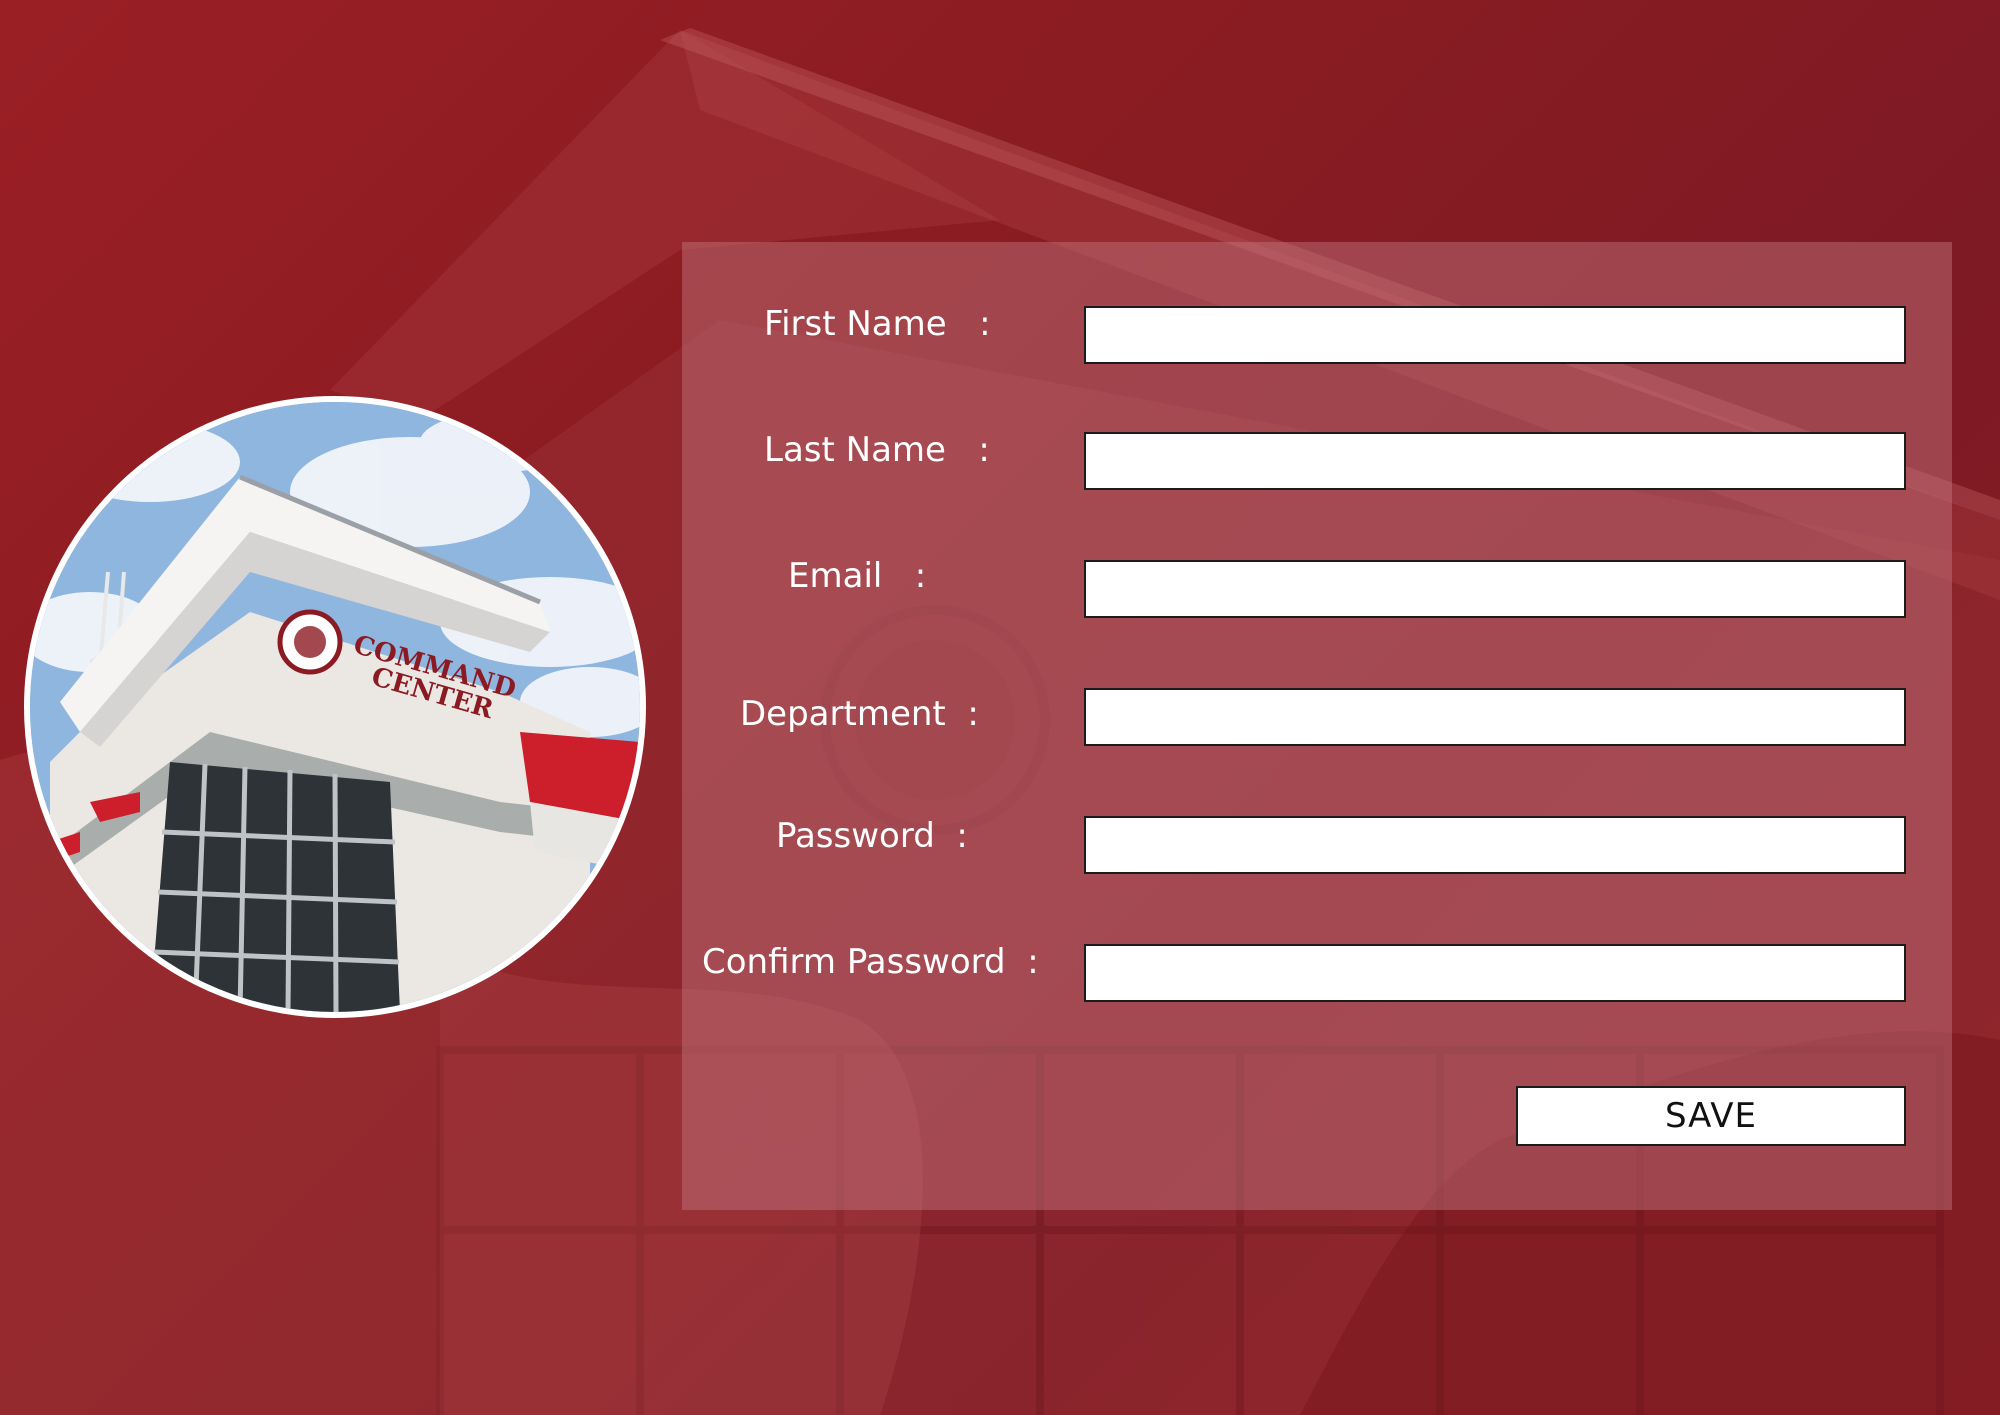 The image size is (2000, 1415). I want to click on building-photo-illustration: COMMAND CENTER, so click(335, 707).